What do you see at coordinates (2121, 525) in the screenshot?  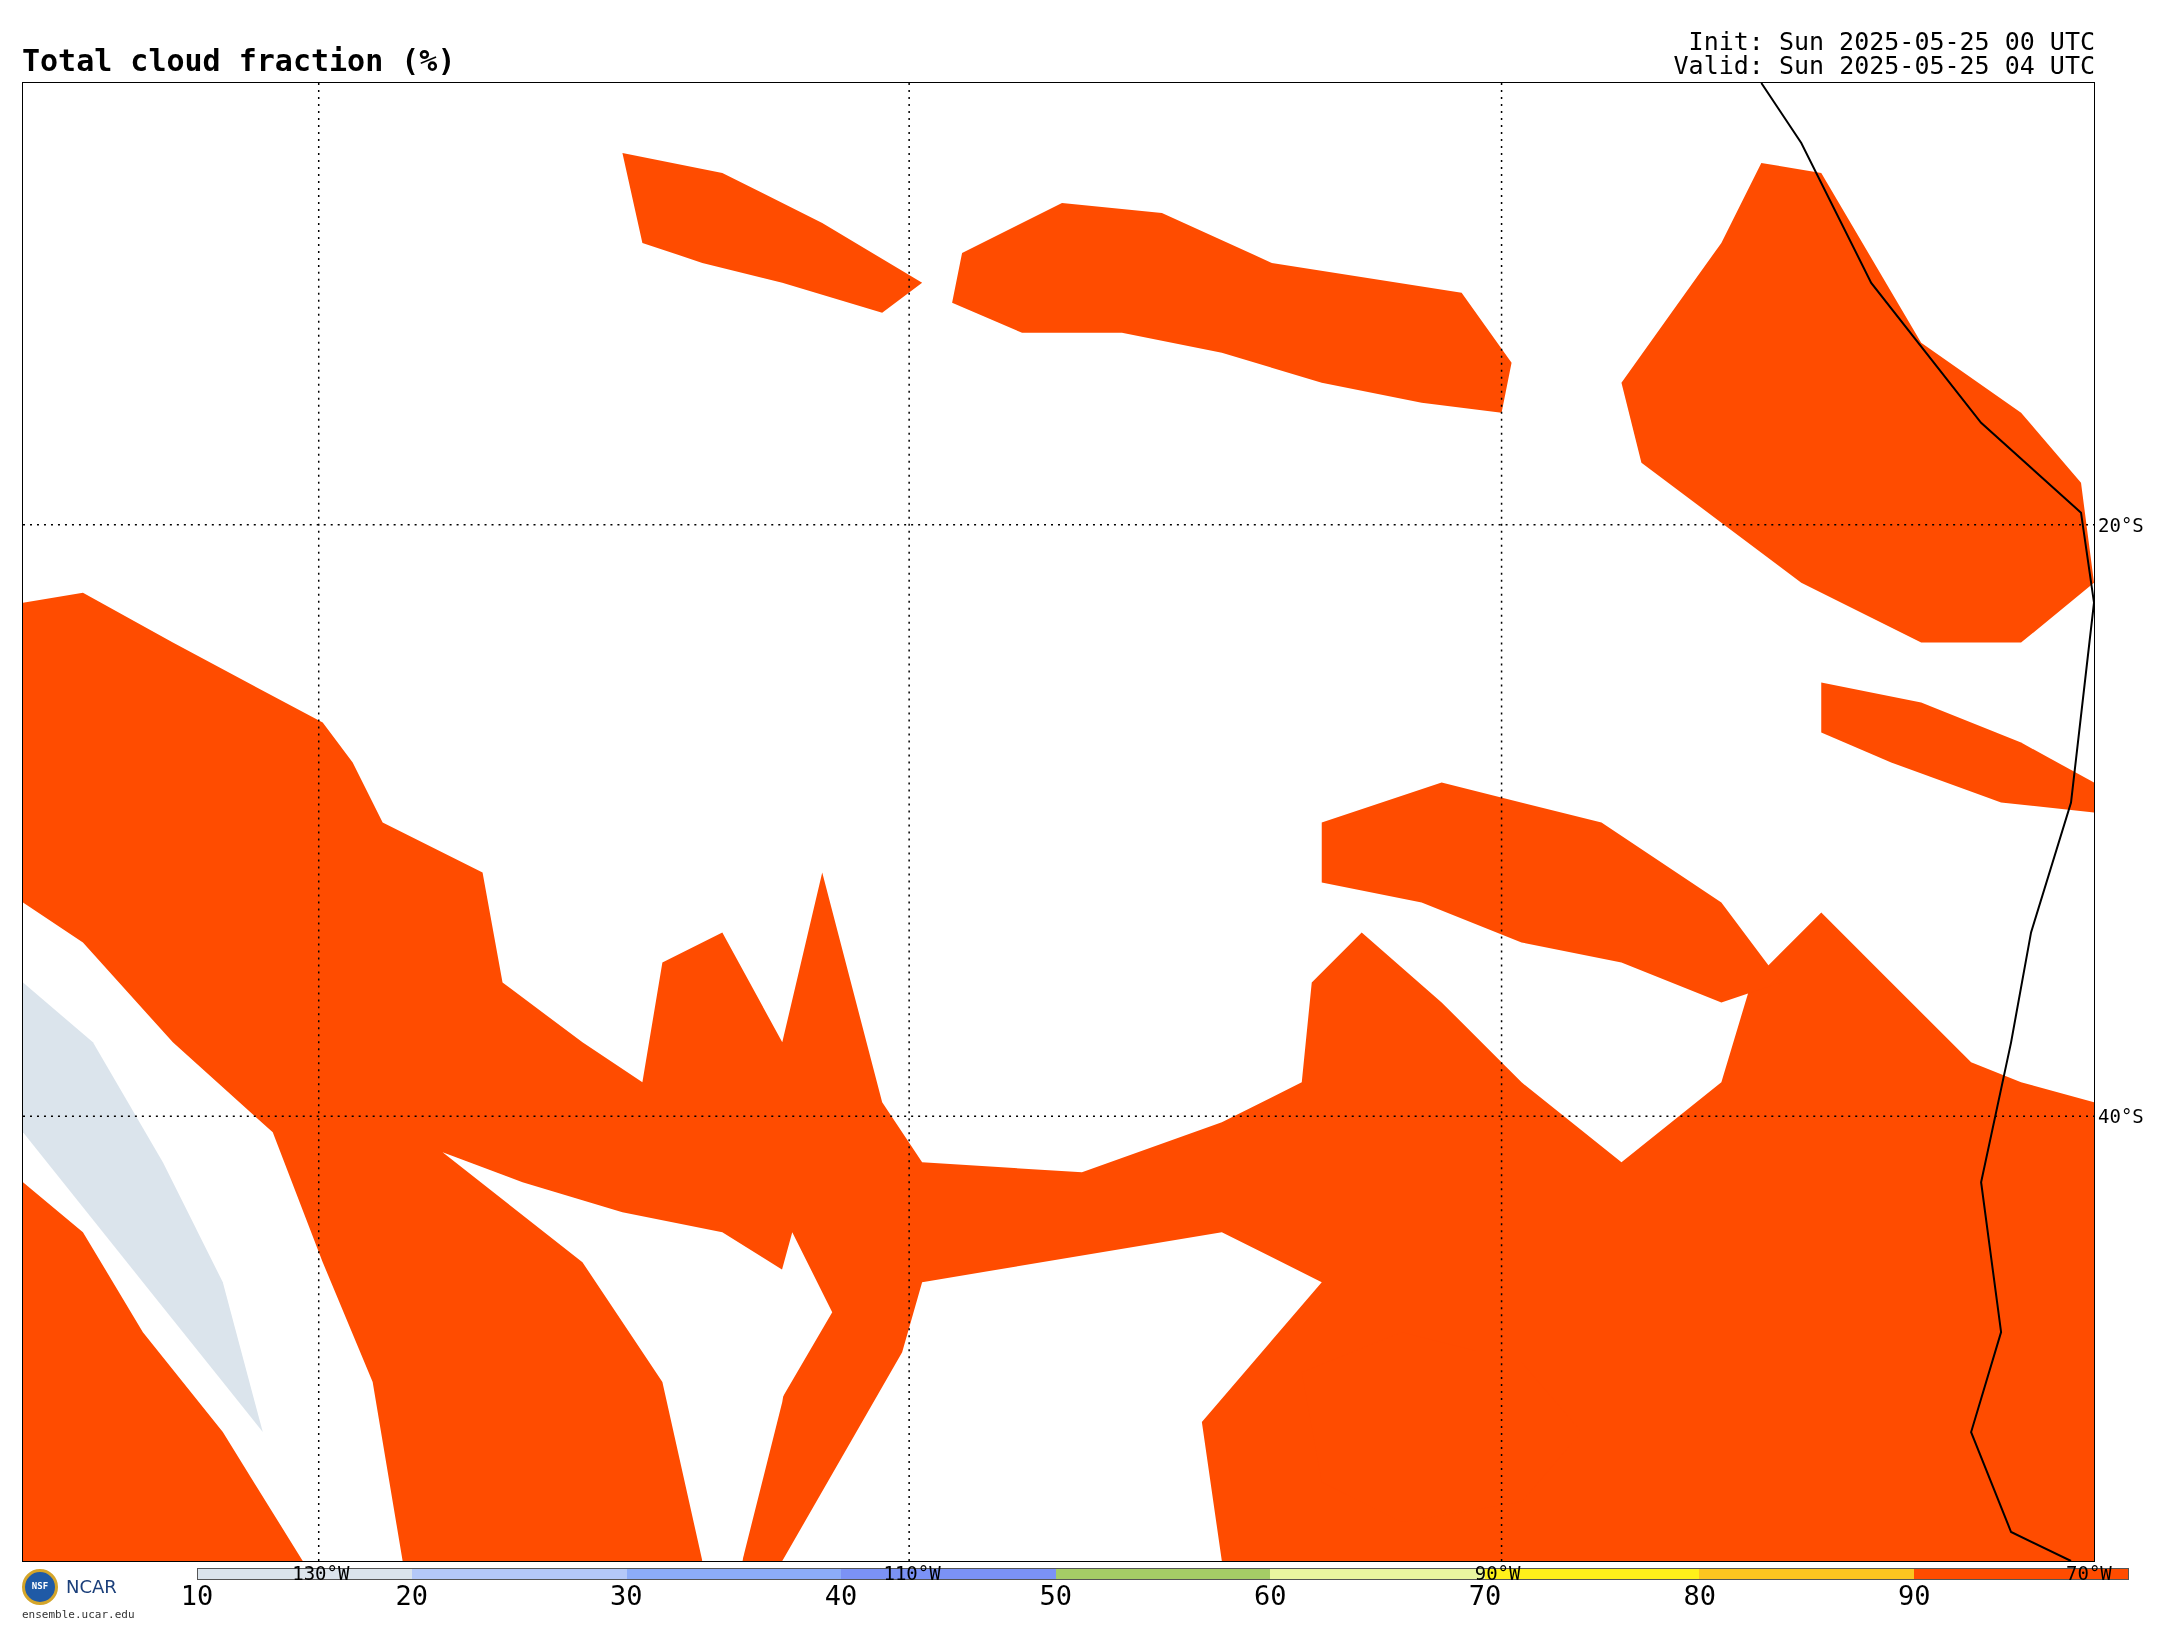 I see `latitude-label: 20°S` at bounding box center [2121, 525].